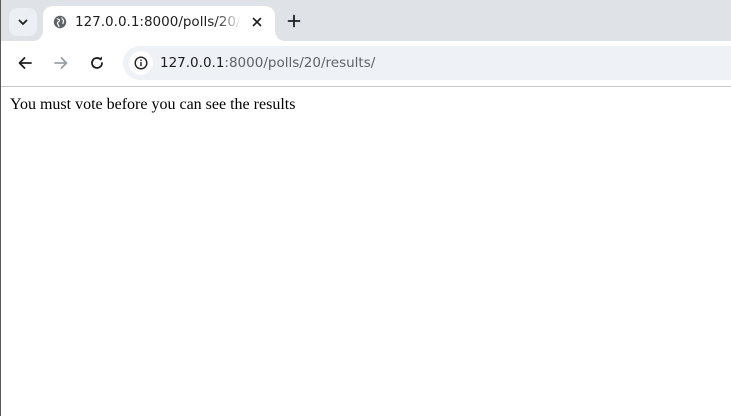 Image resolution: width=731 pixels, height=416 pixels. I want to click on toolbar: 127.0.0.1:8000/polls/20/results/, so click(366, 64).